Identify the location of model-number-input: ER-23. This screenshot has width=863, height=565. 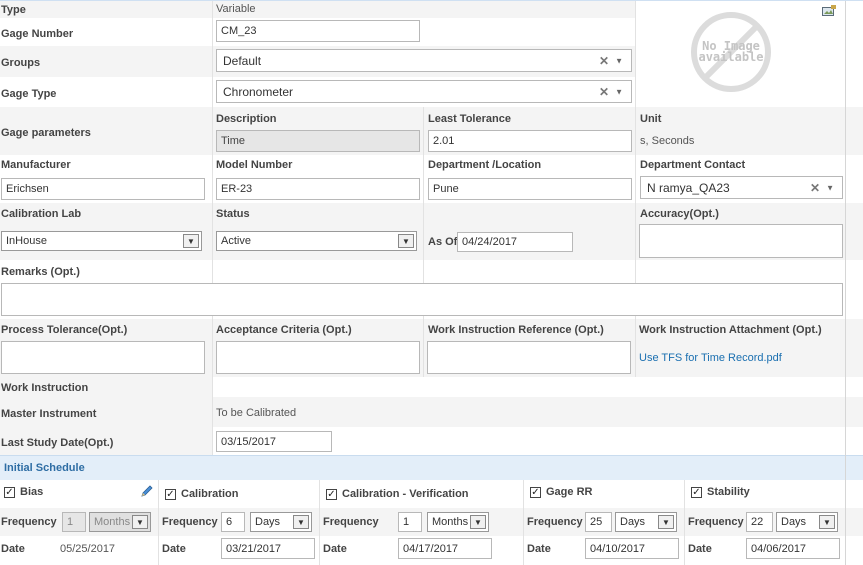
(318, 189).